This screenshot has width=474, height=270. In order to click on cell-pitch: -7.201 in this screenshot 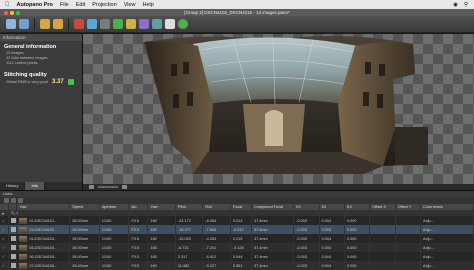, I will do `click(216, 247)`.